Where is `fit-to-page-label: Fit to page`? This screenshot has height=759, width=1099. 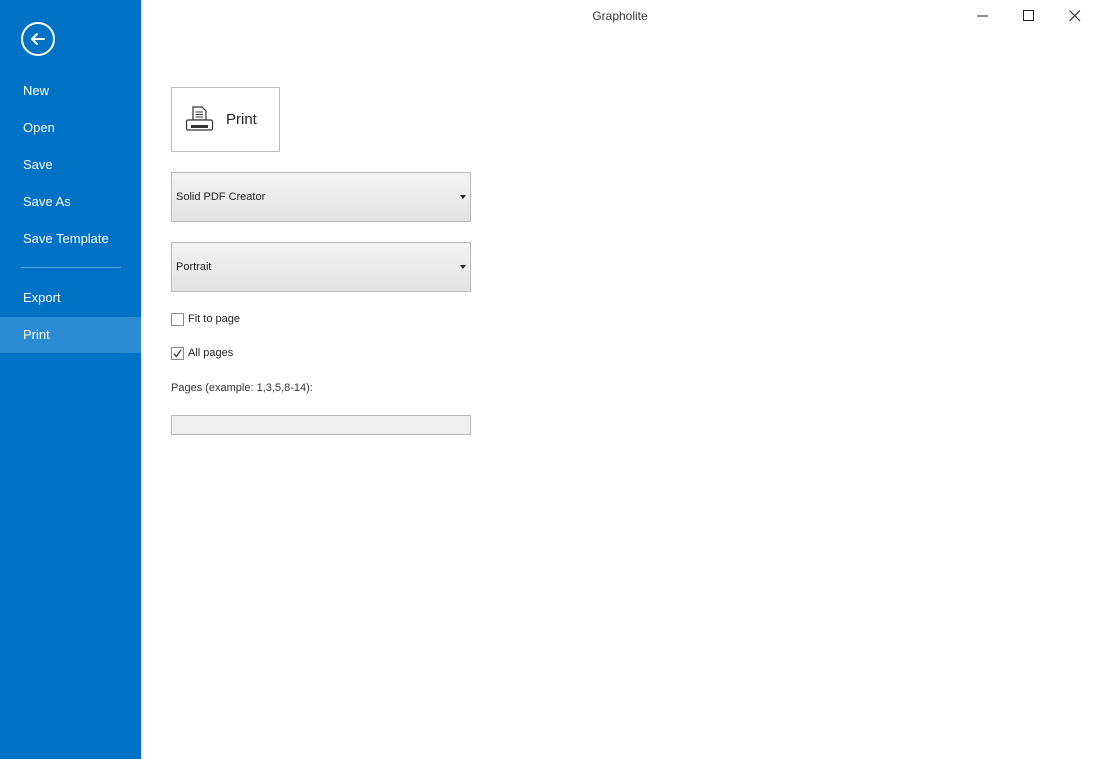
fit-to-page-label: Fit to page is located at coordinates (214, 319).